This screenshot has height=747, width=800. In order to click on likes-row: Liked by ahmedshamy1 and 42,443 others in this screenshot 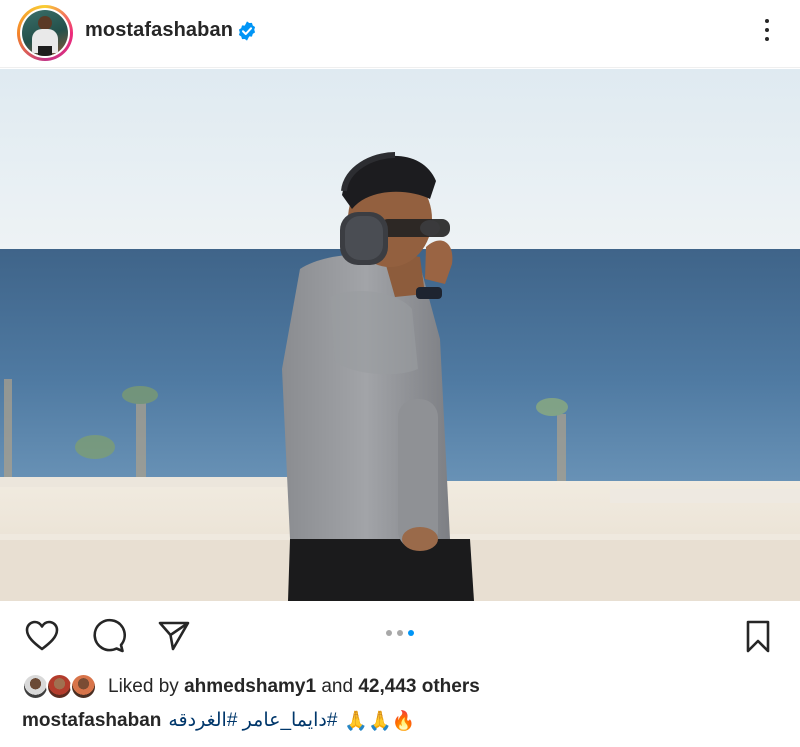, I will do `click(251, 687)`.